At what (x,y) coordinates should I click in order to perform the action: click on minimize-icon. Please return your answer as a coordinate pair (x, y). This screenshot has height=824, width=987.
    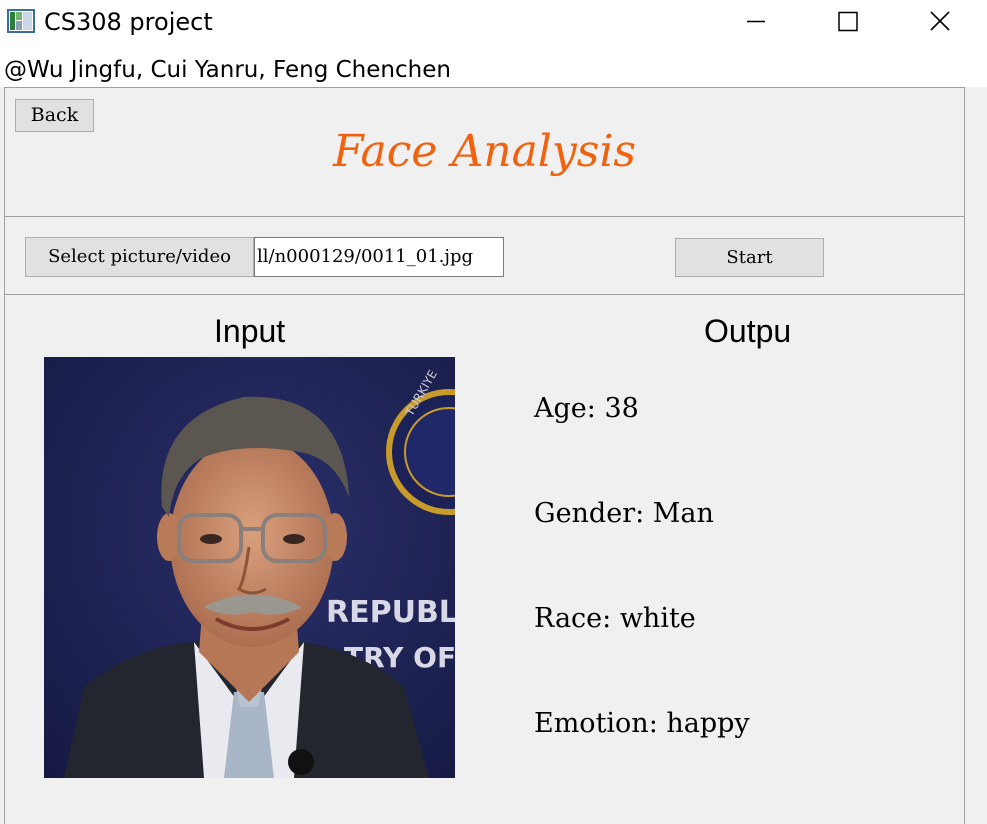
    Looking at the image, I should click on (756, 21).